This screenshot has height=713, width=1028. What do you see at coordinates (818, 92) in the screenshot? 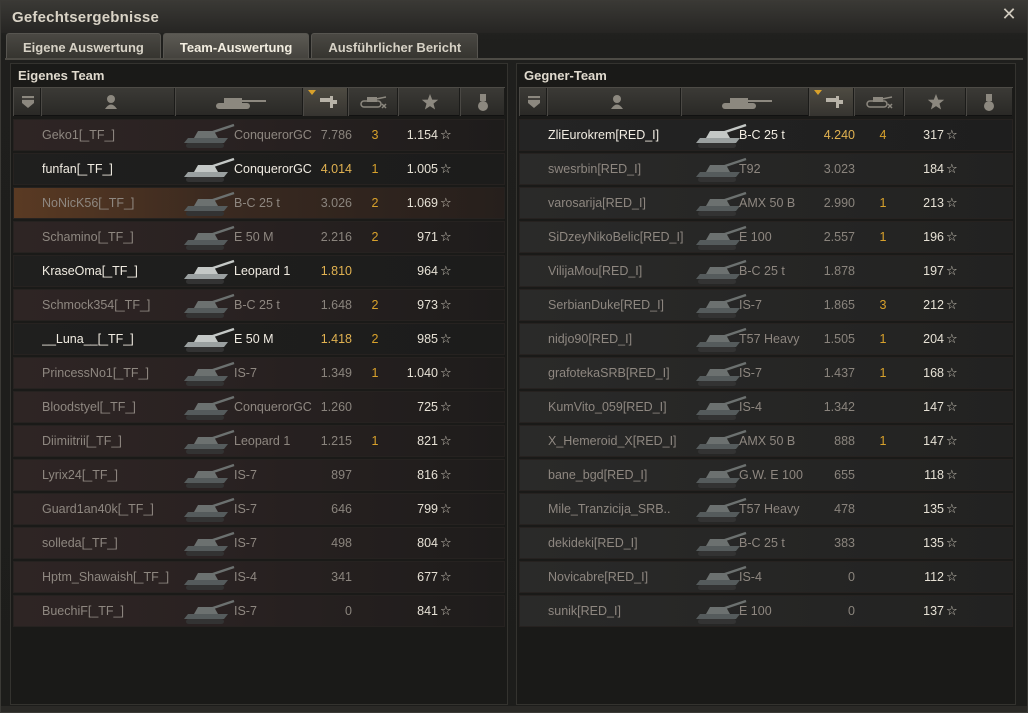
I see `sort-arrow-icon` at bounding box center [818, 92].